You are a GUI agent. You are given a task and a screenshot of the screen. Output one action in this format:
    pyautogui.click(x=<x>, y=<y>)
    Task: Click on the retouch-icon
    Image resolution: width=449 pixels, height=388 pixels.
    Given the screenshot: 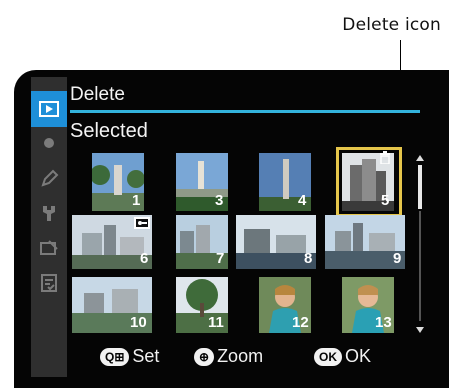 What is the action you would take?
    pyautogui.click(x=49, y=247)
    